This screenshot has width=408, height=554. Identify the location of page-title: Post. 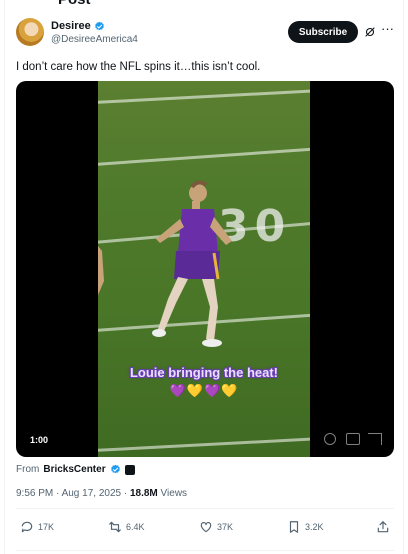
(74, 4).